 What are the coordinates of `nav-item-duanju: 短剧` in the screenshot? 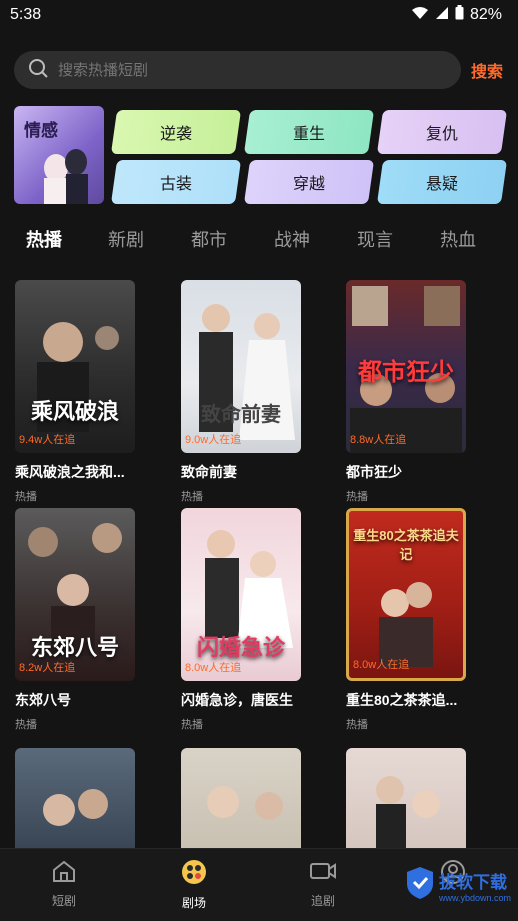 It's located at (64, 884).